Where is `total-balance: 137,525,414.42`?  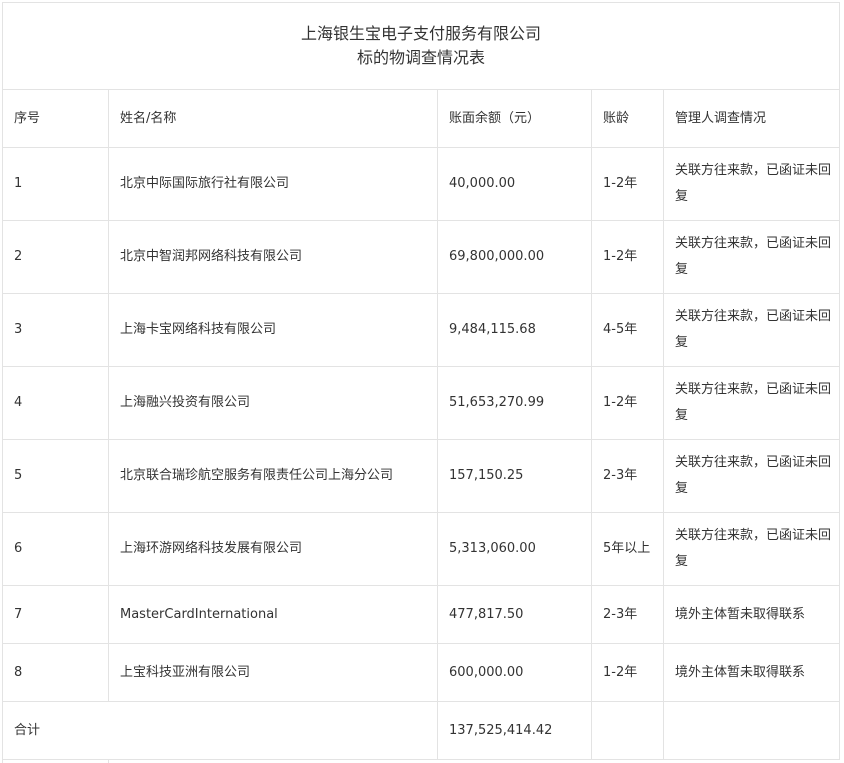 total-balance: 137,525,414.42 is located at coordinates (514, 730).